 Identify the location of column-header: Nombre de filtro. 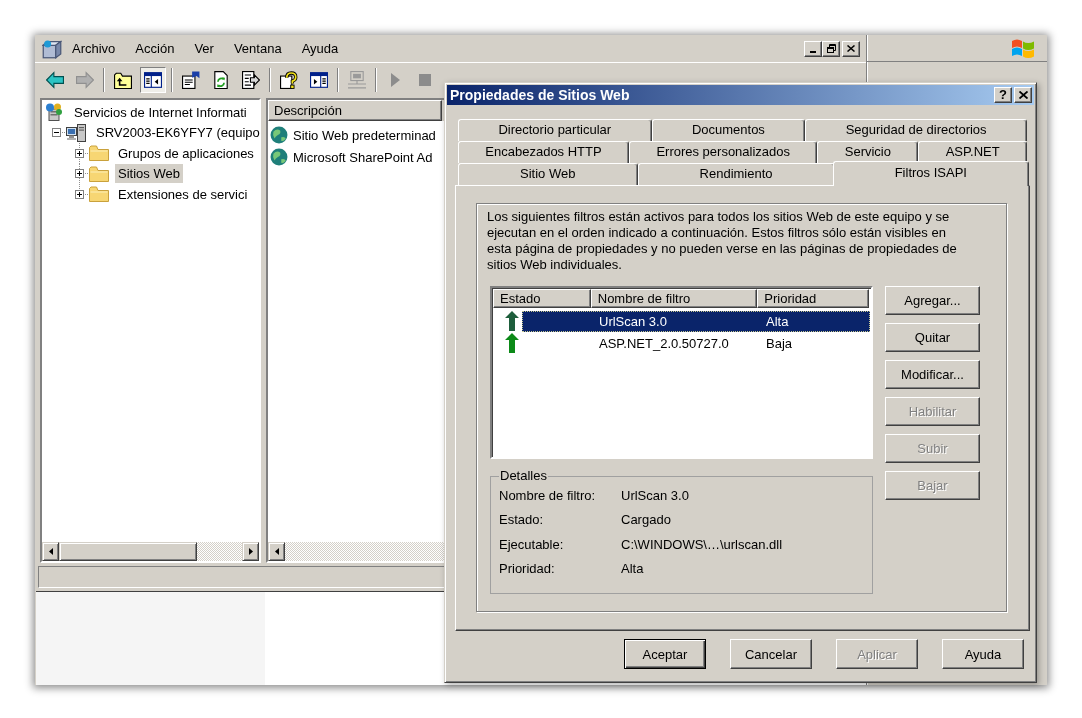
(674, 298).